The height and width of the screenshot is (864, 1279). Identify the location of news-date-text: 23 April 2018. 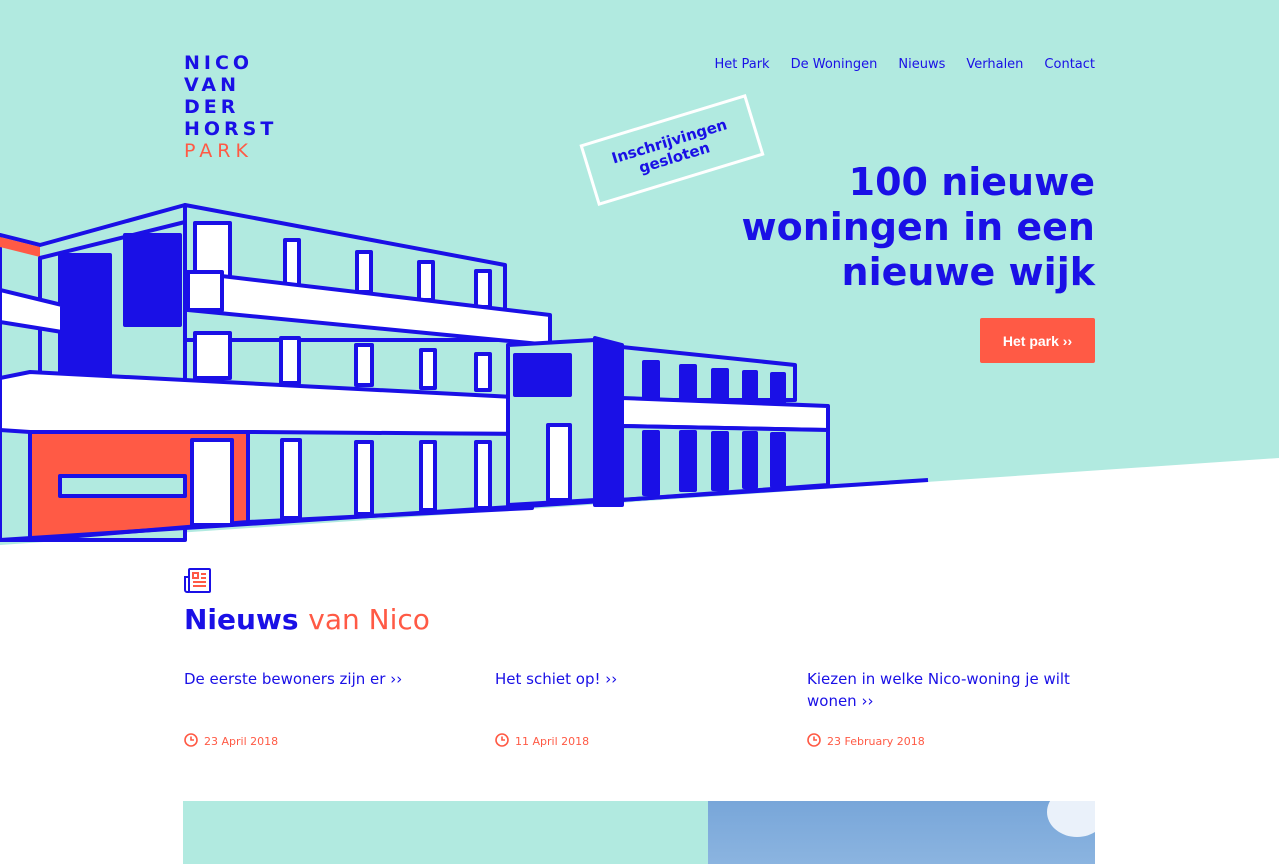
(241, 741).